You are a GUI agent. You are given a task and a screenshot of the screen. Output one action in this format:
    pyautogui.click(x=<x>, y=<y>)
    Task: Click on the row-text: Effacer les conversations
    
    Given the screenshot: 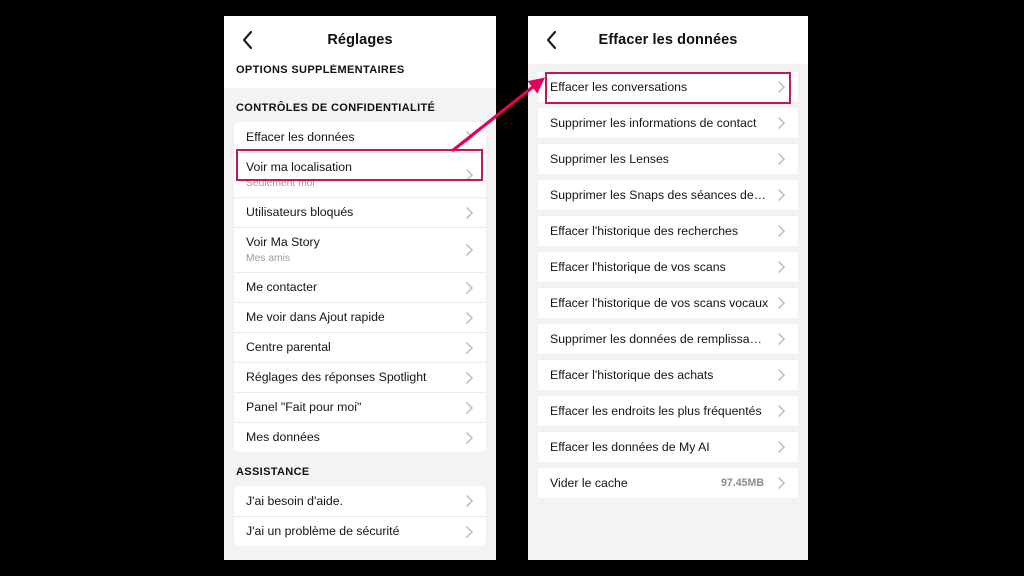 What is the action you would take?
    pyautogui.click(x=662, y=87)
    